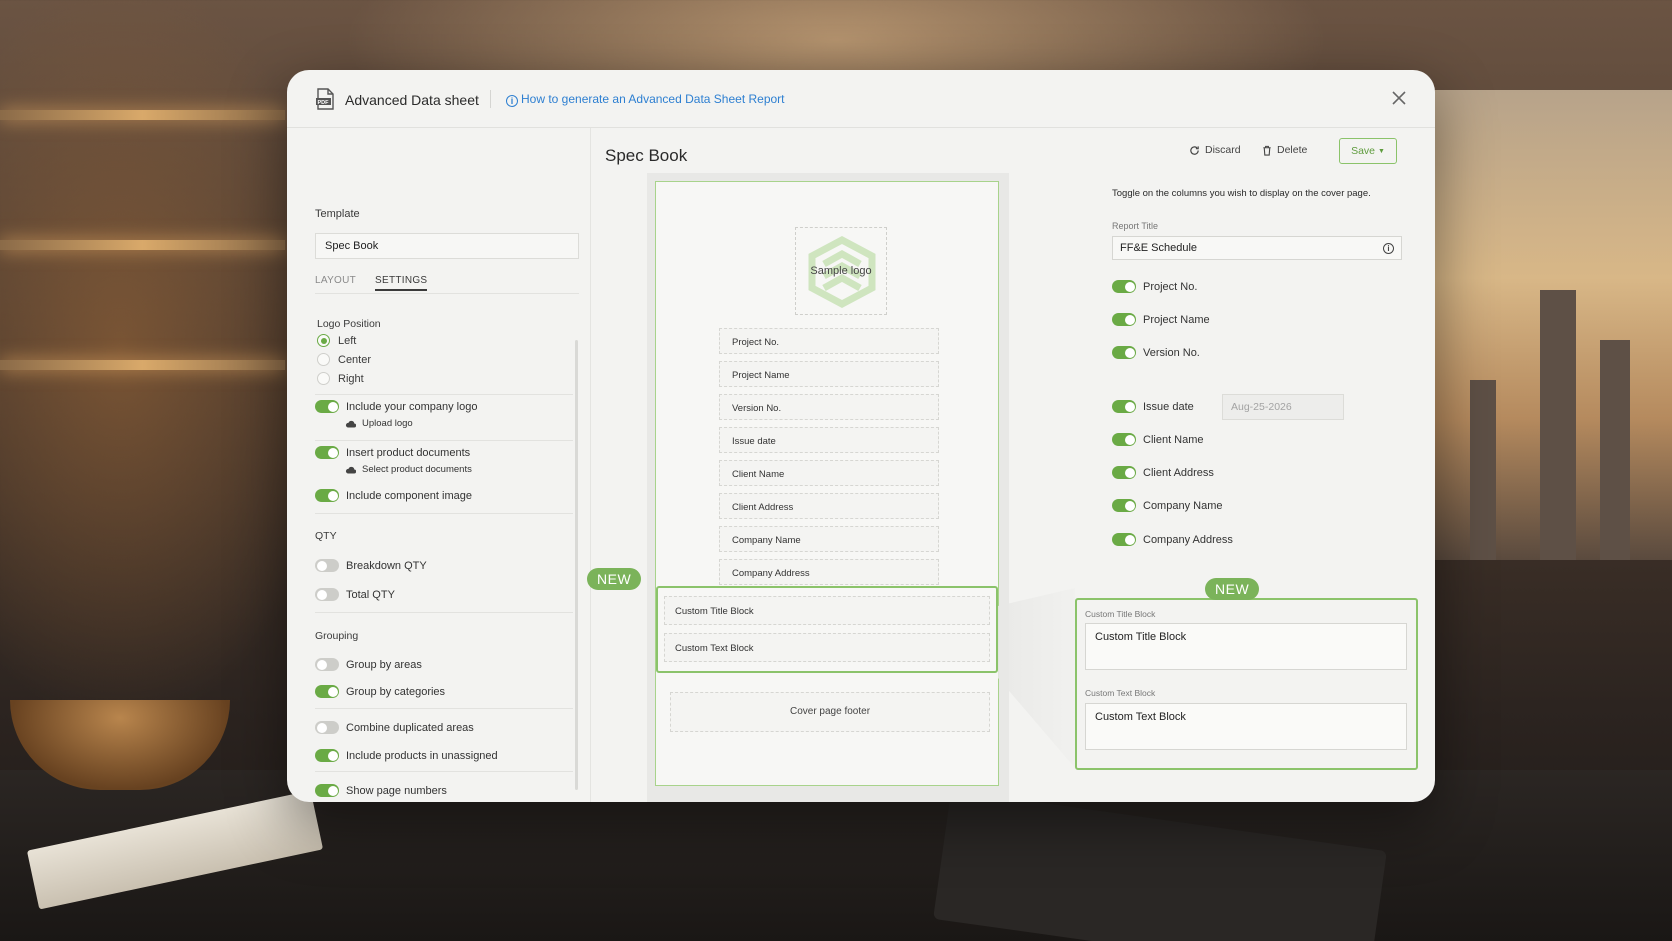  I want to click on toggle-label: Include component image, so click(409, 495).